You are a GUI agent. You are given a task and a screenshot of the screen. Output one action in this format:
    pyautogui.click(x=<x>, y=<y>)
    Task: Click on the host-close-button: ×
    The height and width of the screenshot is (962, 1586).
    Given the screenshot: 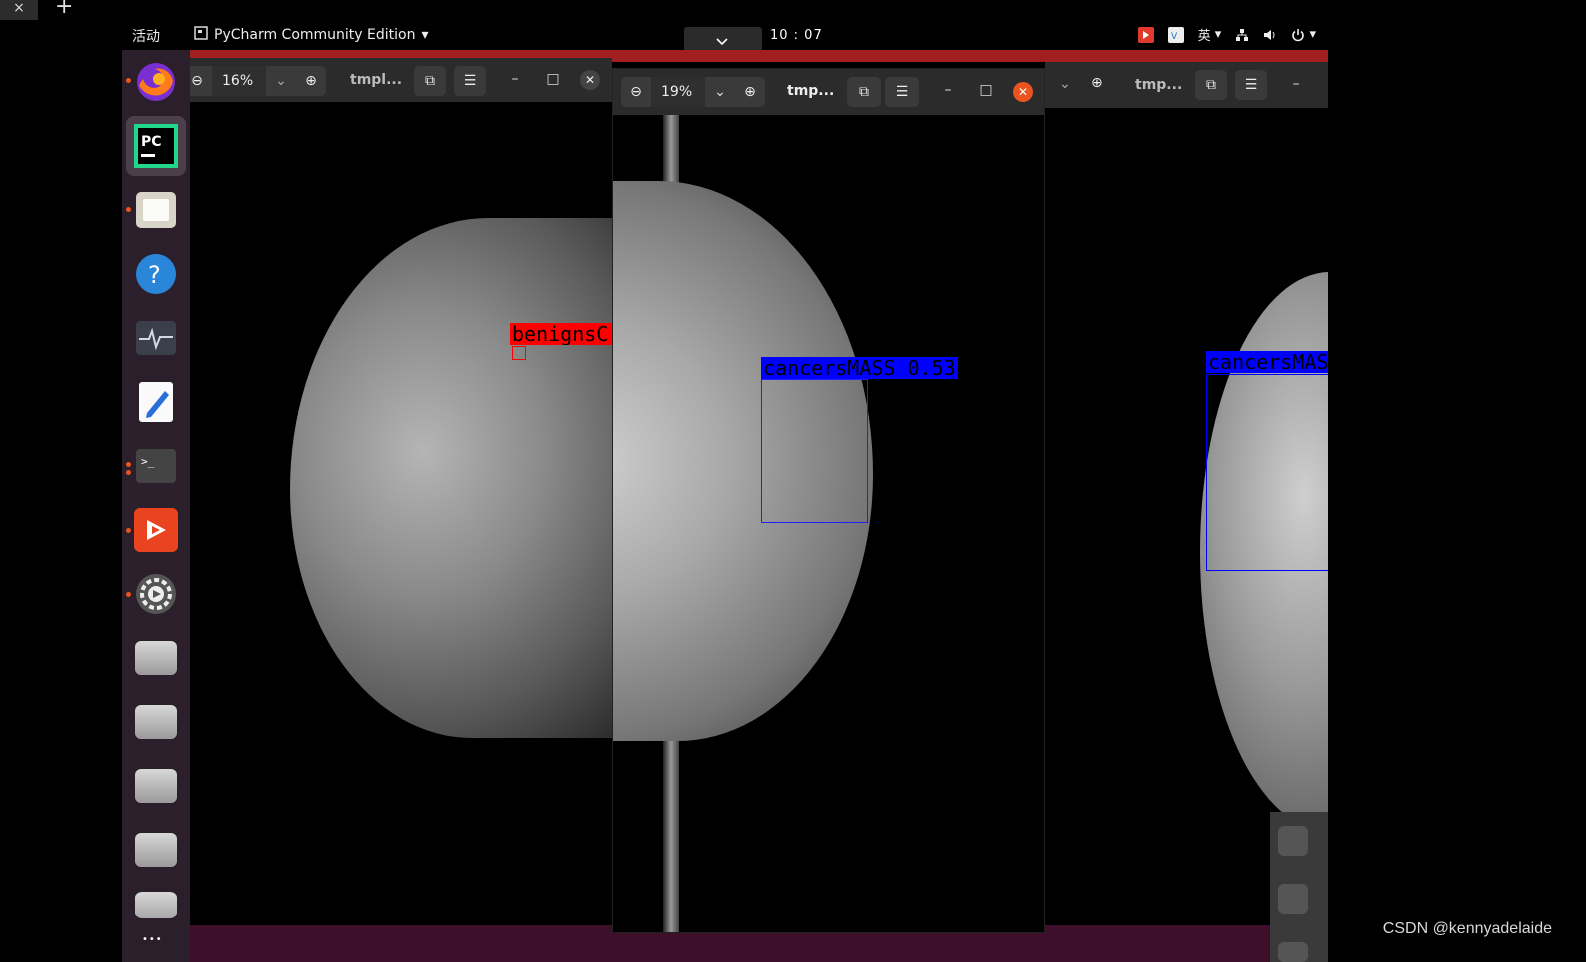 What is the action you would take?
    pyautogui.click(x=19, y=10)
    